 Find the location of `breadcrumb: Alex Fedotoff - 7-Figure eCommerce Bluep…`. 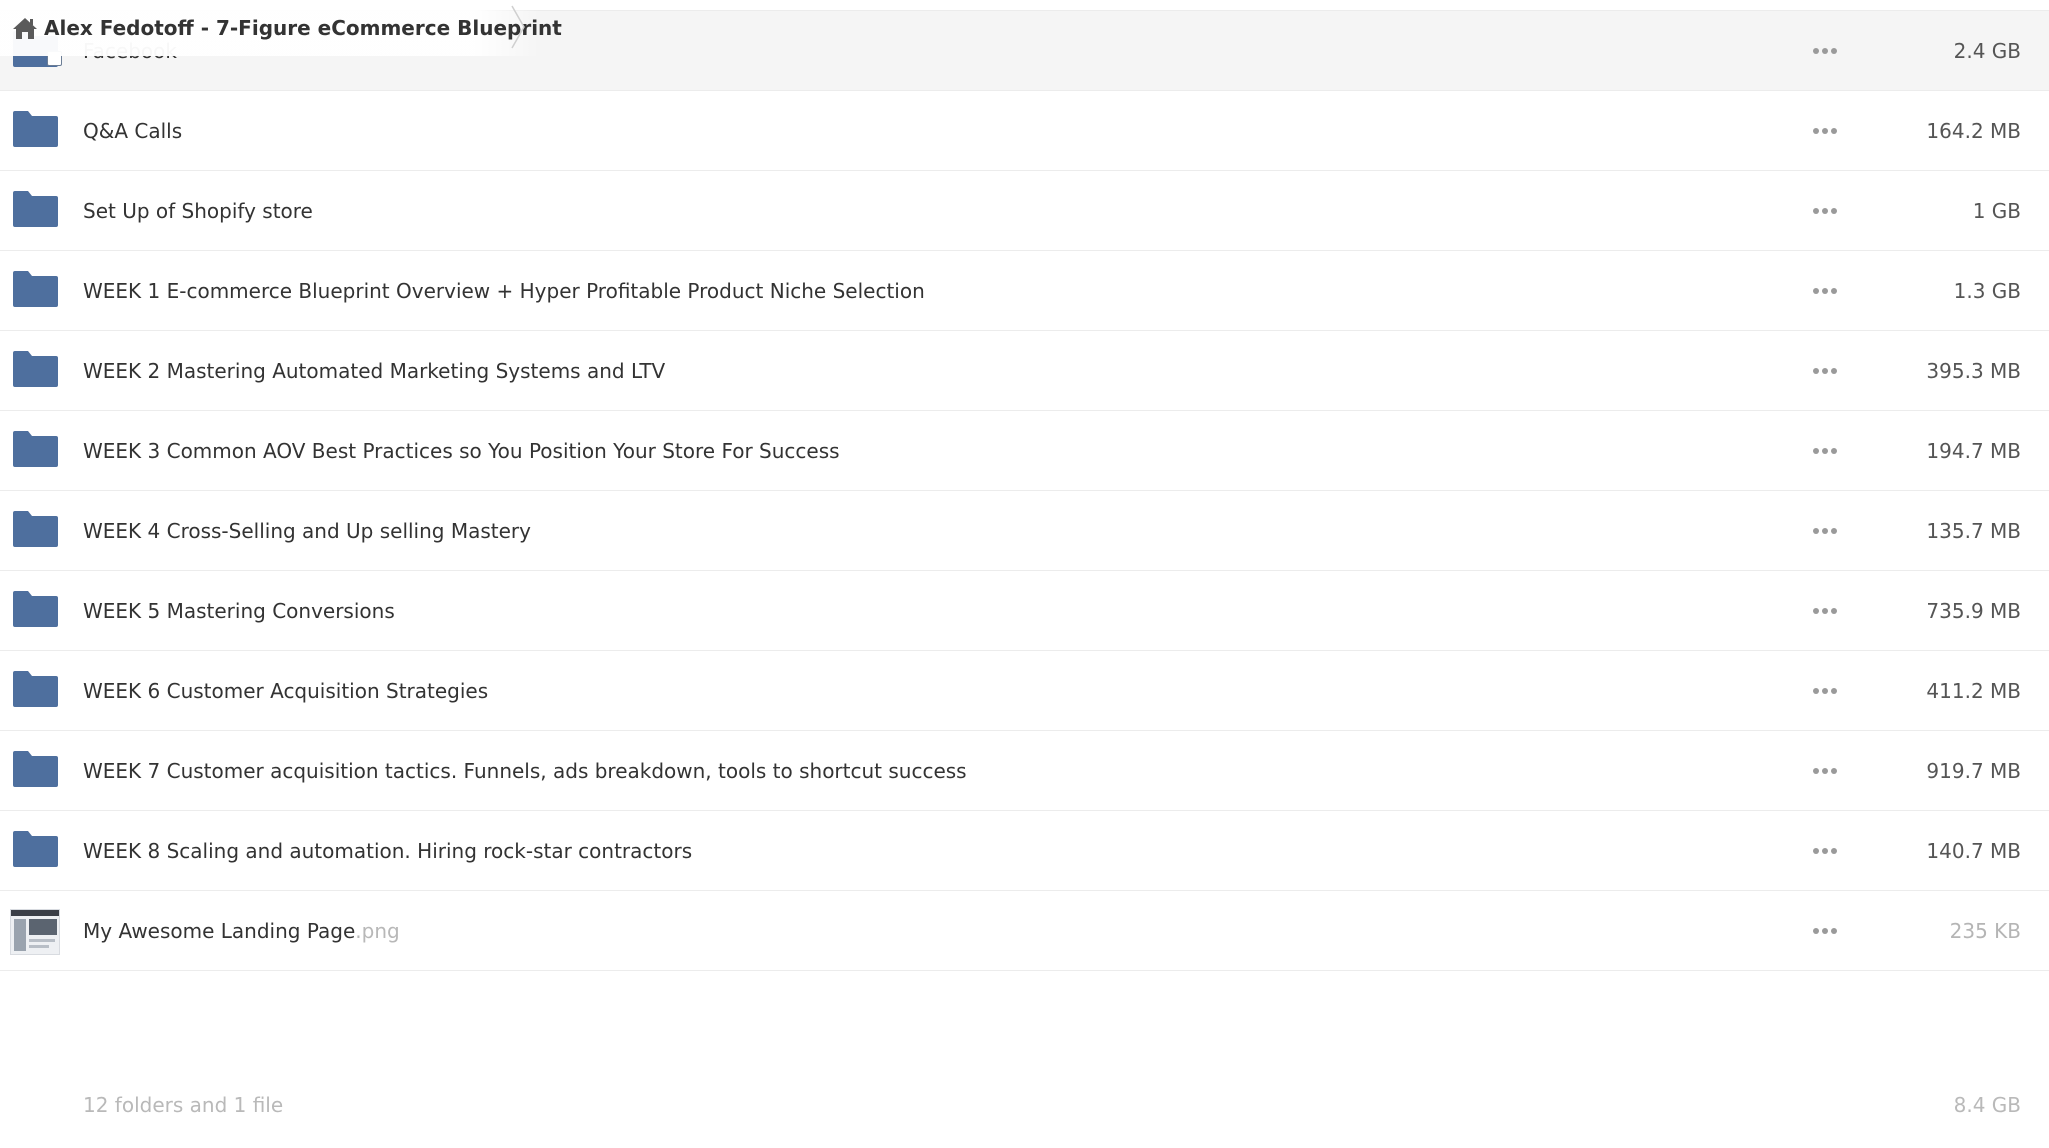

breadcrumb: Alex Fedotoff - 7-Figure eCommerce Bluep… is located at coordinates (281, 28).